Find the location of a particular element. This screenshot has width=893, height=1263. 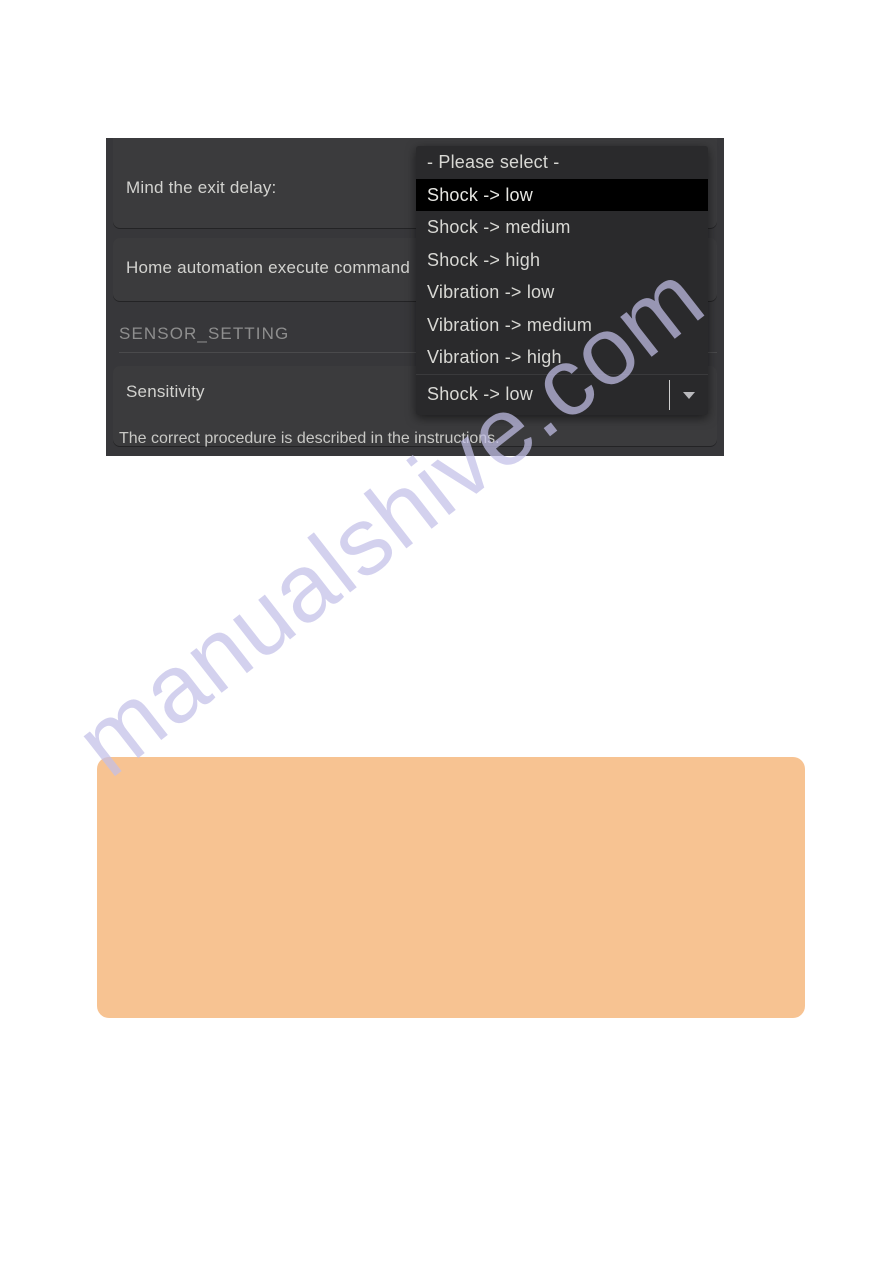

sensitivity-selected-value: Shock -> low is located at coordinates (480, 394).